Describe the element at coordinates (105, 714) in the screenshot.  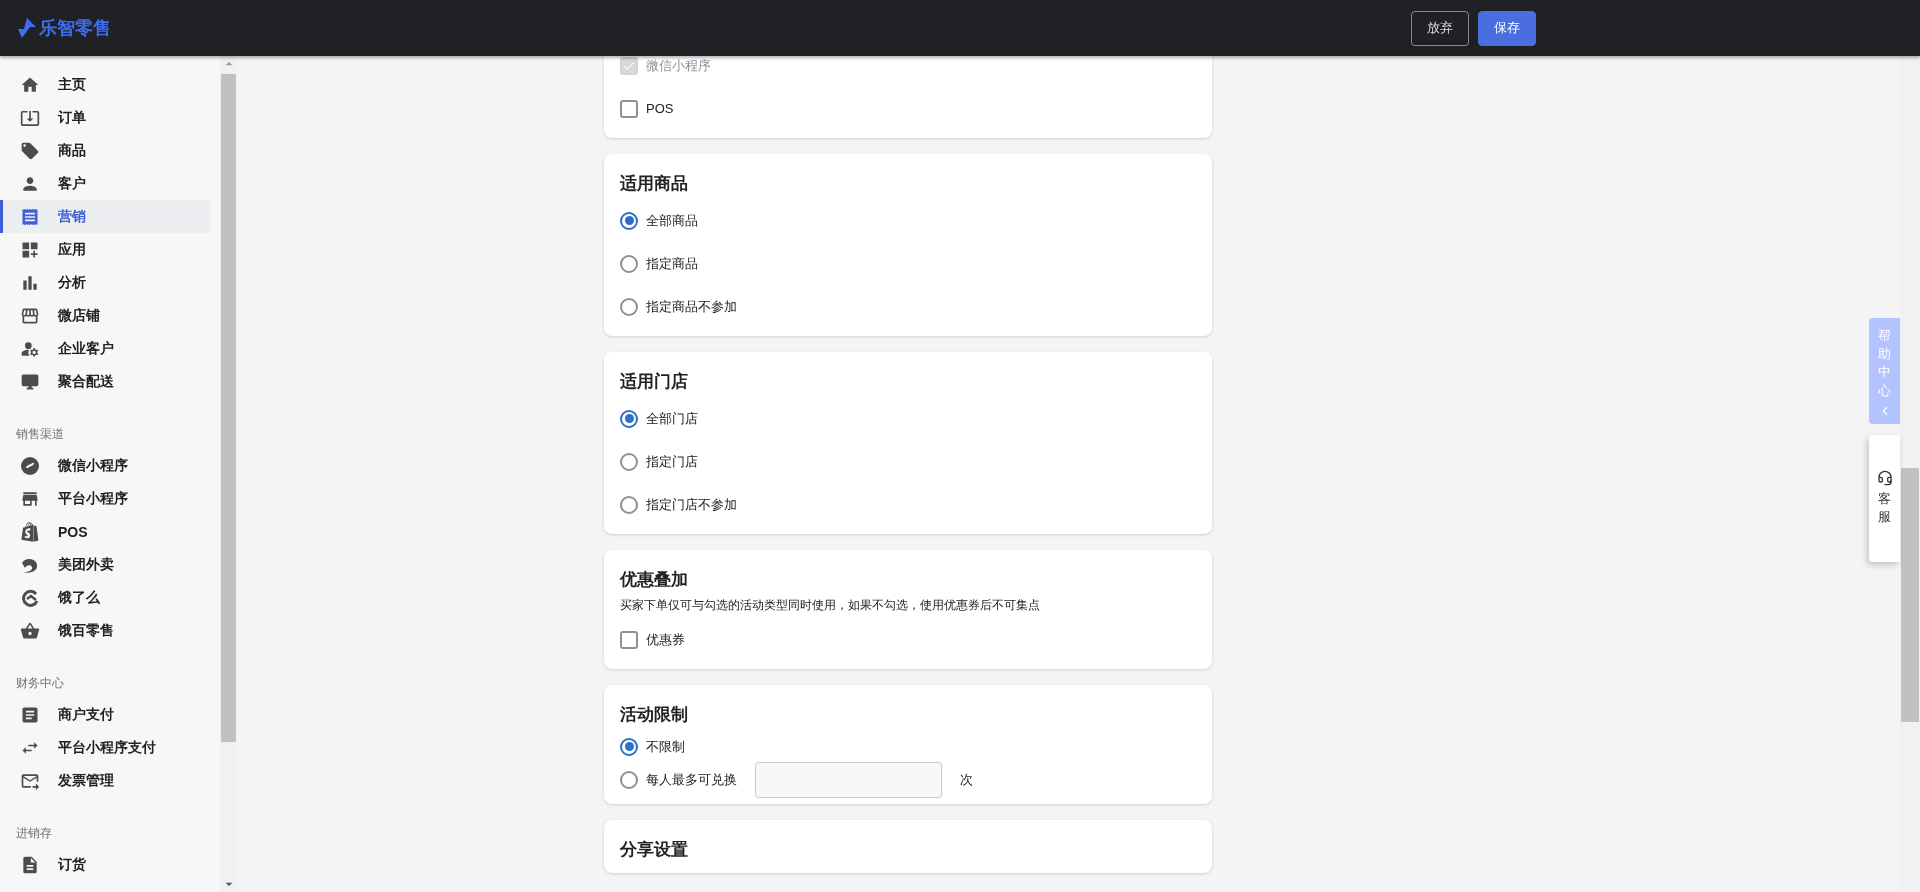
I see `sidebar-item: 商户支付` at that location.